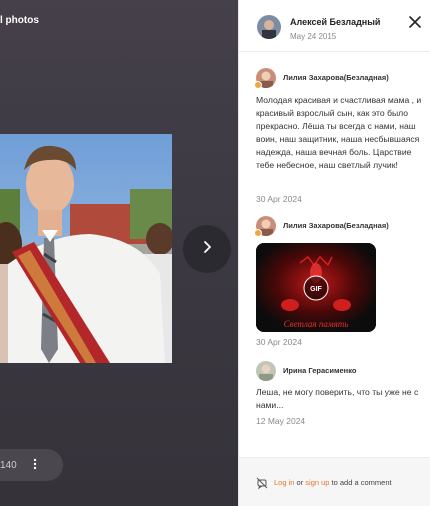  I want to click on gif-caption: Светлая память, so click(316, 324).